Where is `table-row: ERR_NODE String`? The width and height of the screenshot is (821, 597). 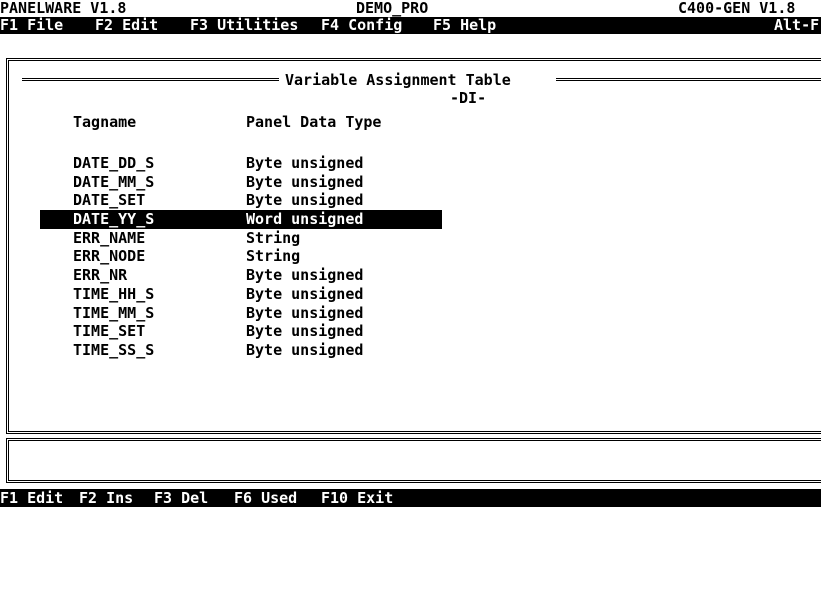
table-row: ERR_NODE String is located at coordinates (241, 256).